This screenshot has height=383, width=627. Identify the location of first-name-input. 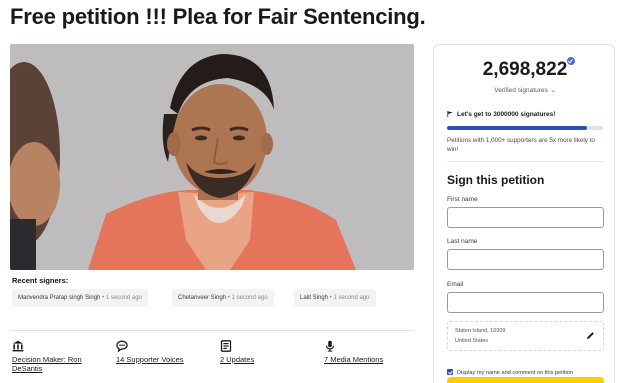
(525, 217).